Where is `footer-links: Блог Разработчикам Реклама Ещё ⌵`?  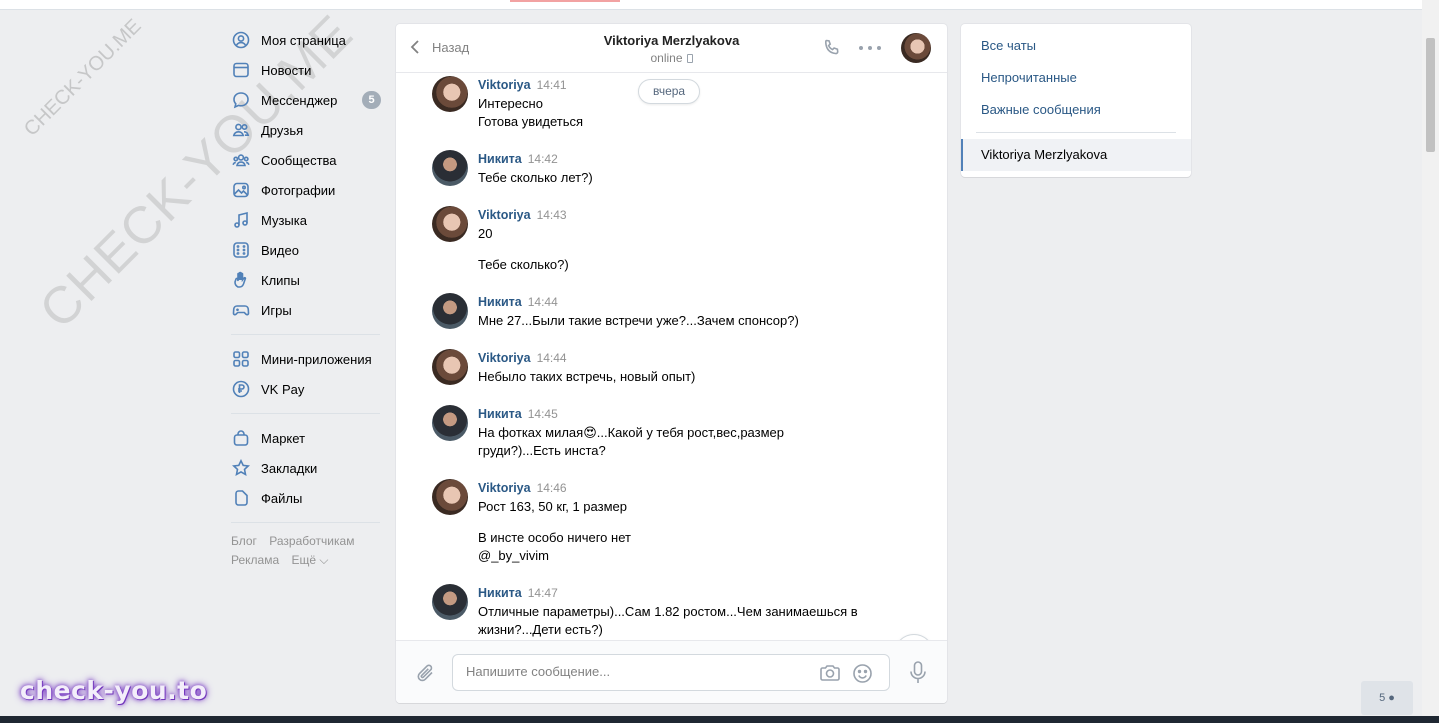 footer-links: Блог Разработчикам Реклама Ещё ⌵ is located at coordinates (306, 551).